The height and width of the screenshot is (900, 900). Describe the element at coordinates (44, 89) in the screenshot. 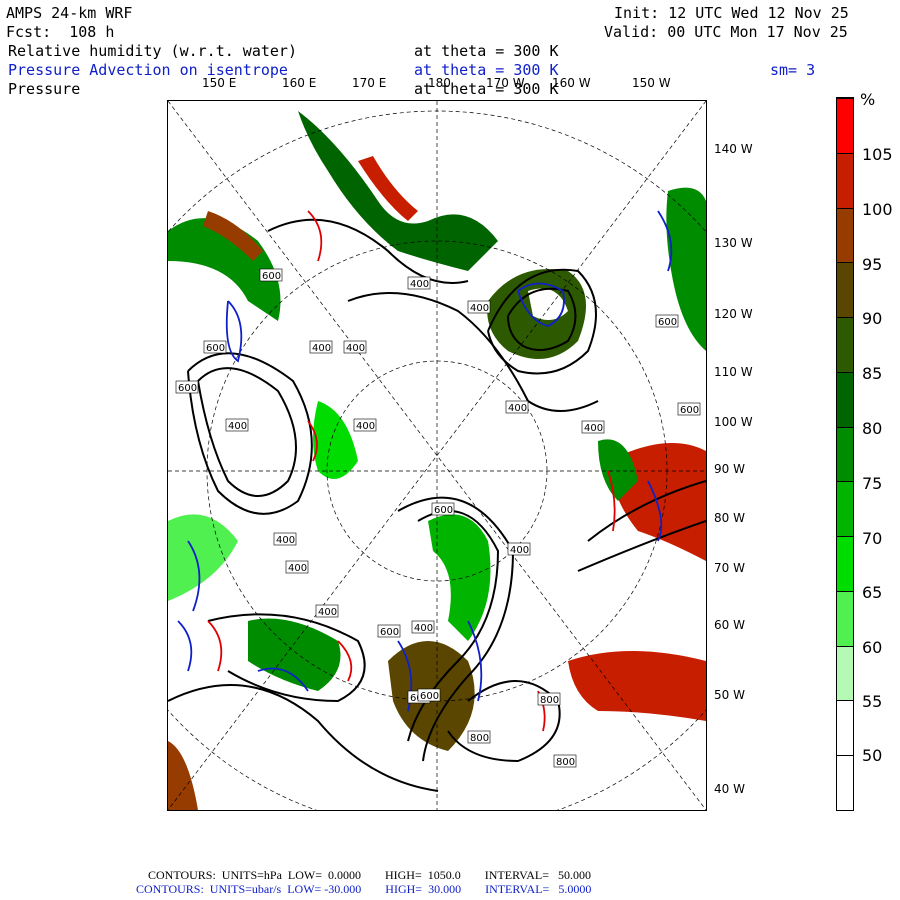

I see `field-pres-name: Pressure` at that location.